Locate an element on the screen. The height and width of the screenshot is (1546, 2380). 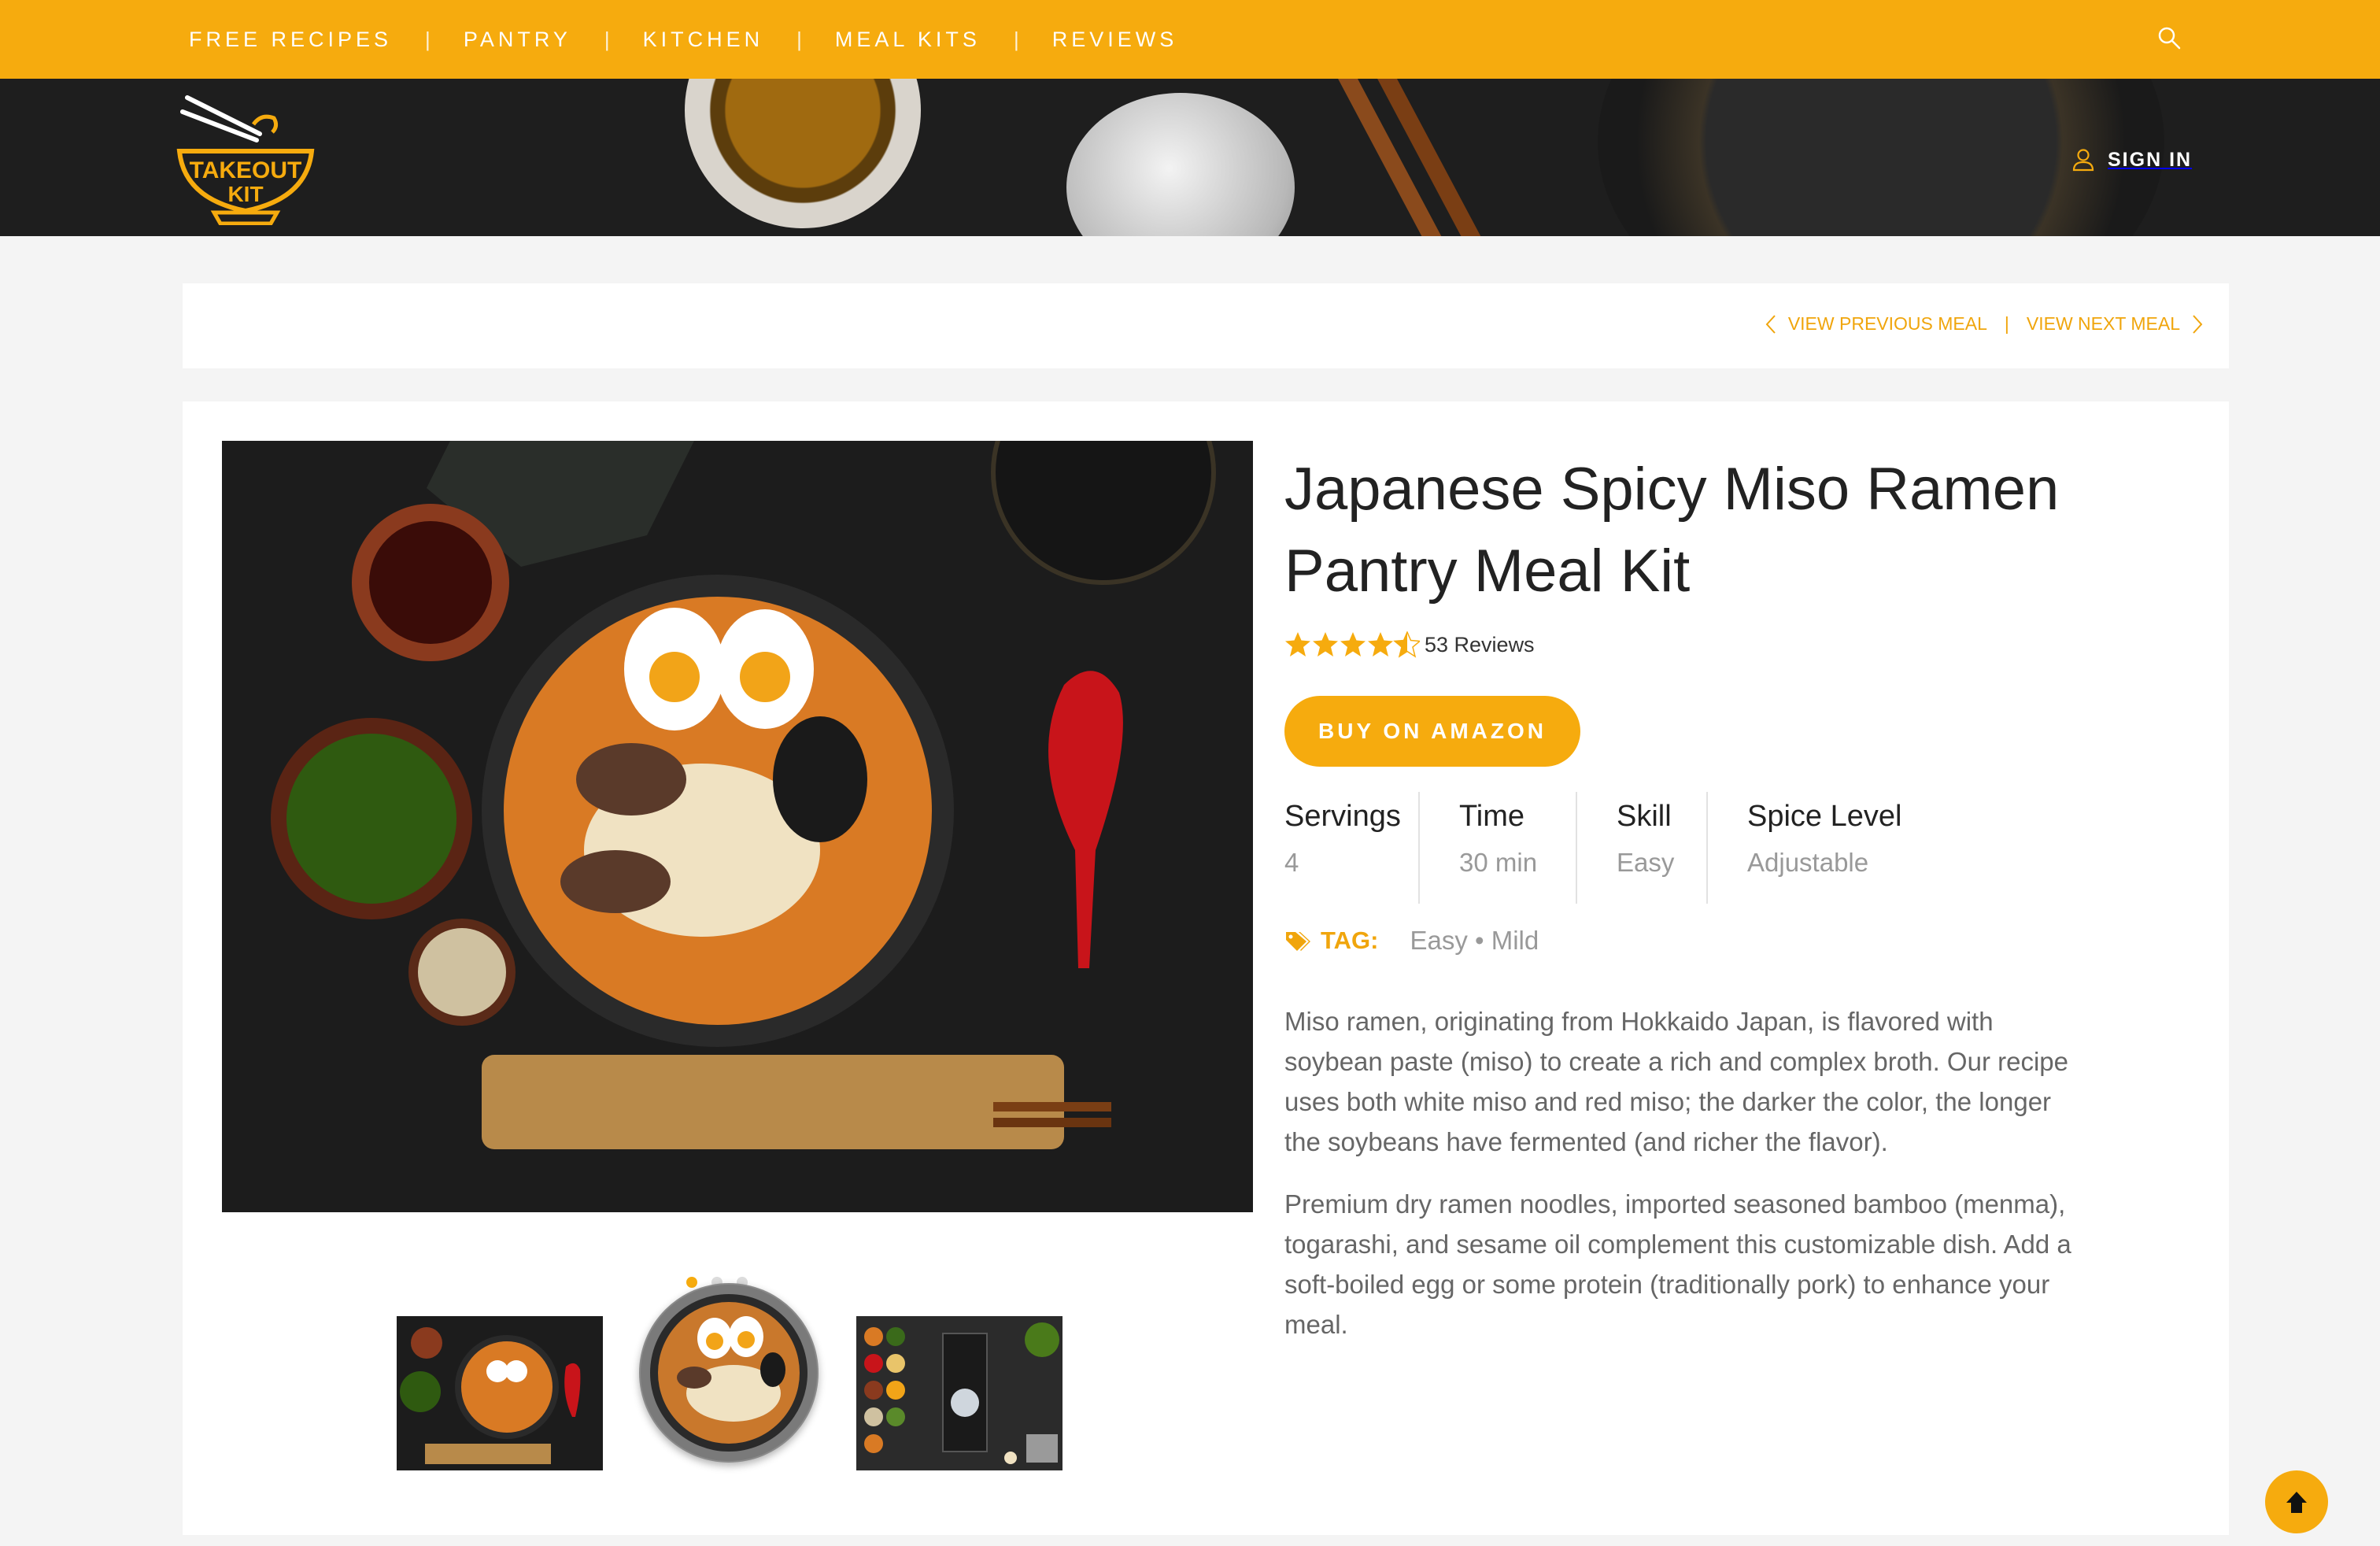
stat-label: Skill is located at coordinates (1645, 817).